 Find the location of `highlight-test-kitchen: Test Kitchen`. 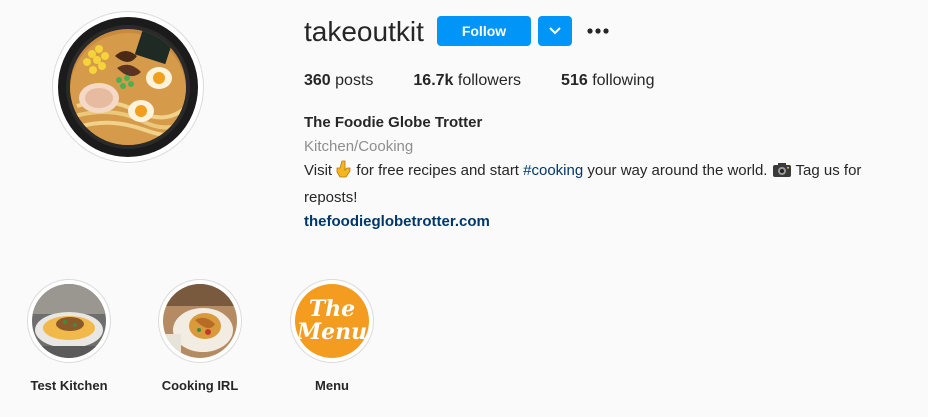

highlight-test-kitchen: Test Kitchen is located at coordinates (69, 336).